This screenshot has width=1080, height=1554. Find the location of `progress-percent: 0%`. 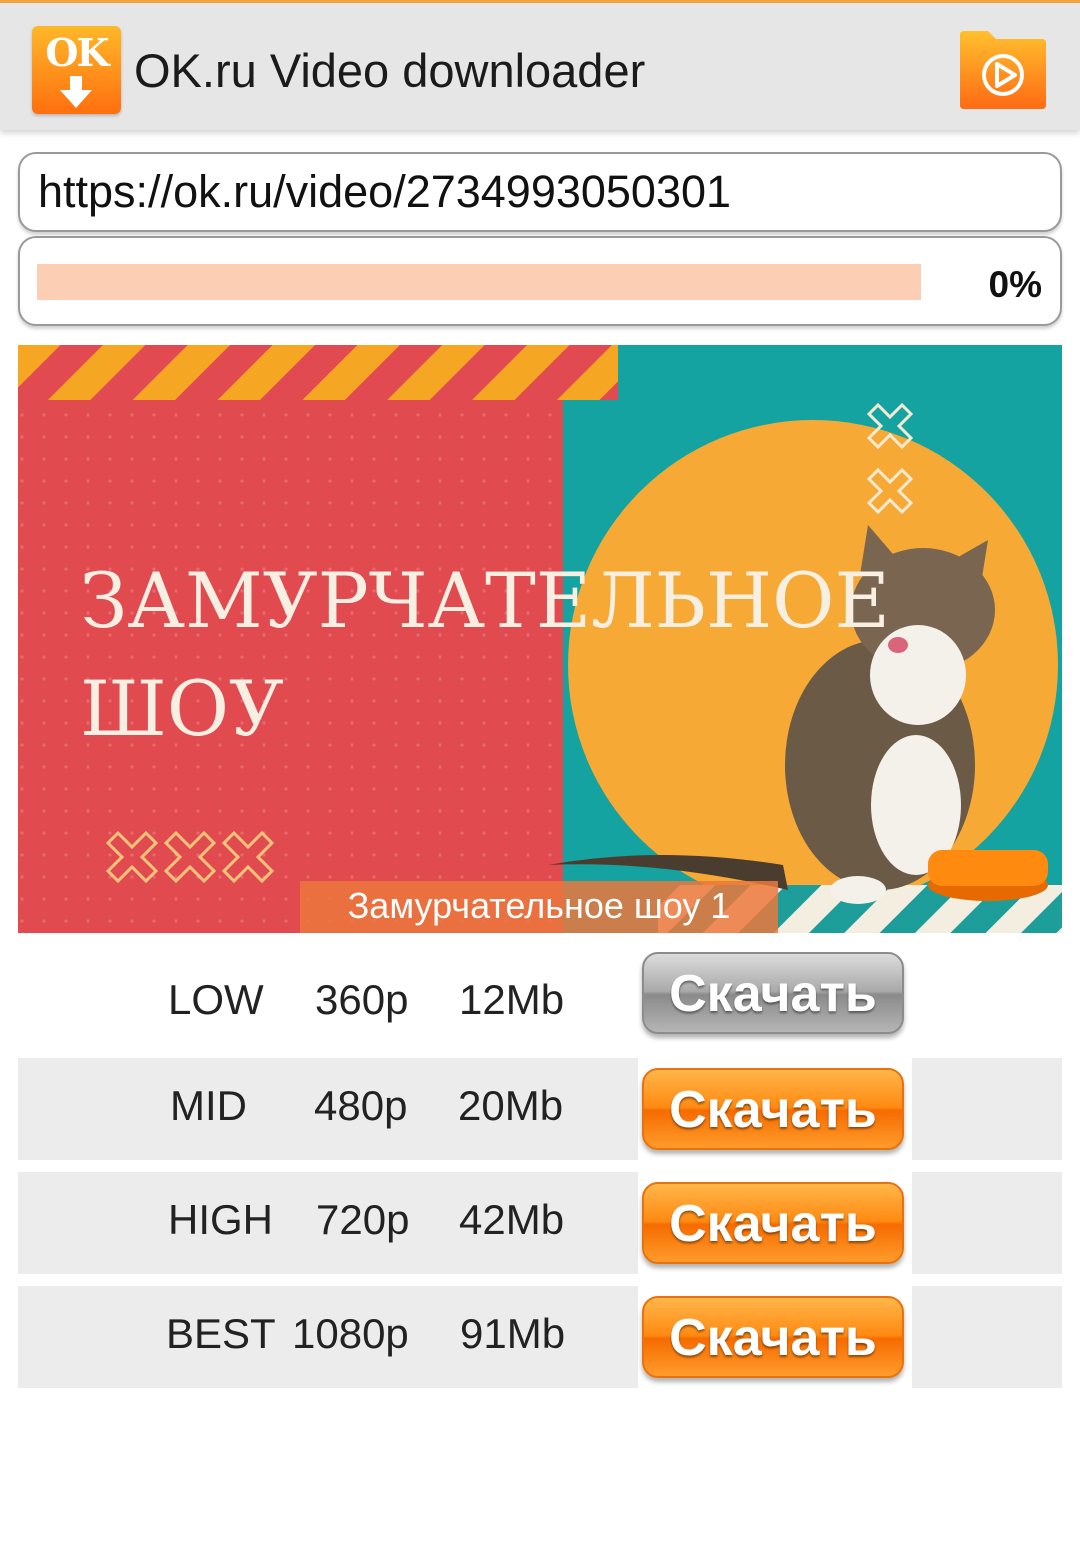

progress-percent: 0% is located at coordinates (1015, 284).